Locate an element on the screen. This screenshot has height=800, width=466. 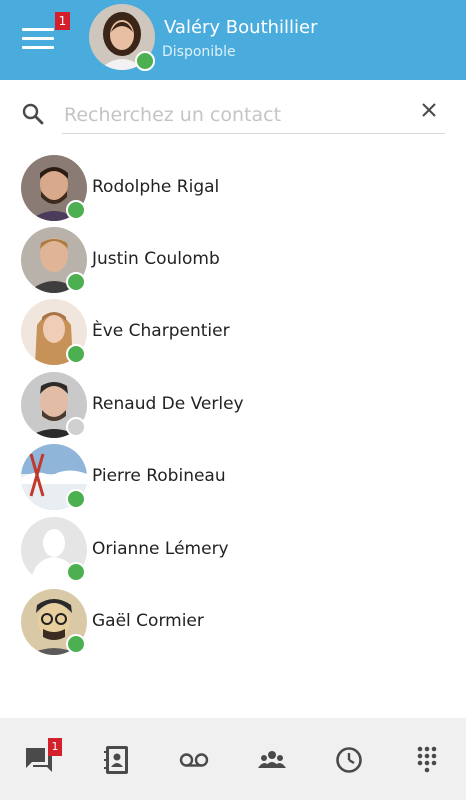
contact-name: Gaël Cormier is located at coordinates (148, 621).